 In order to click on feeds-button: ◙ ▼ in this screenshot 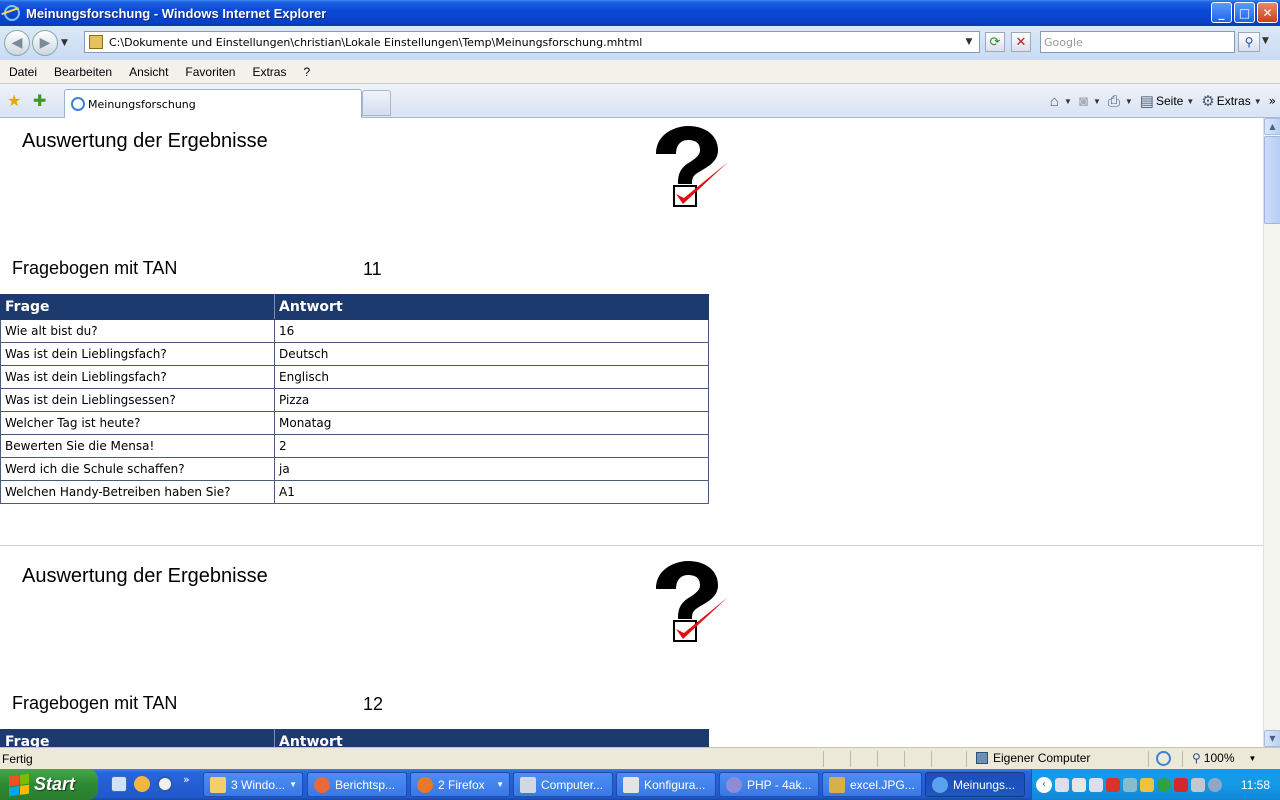, I will do `click(1090, 101)`.